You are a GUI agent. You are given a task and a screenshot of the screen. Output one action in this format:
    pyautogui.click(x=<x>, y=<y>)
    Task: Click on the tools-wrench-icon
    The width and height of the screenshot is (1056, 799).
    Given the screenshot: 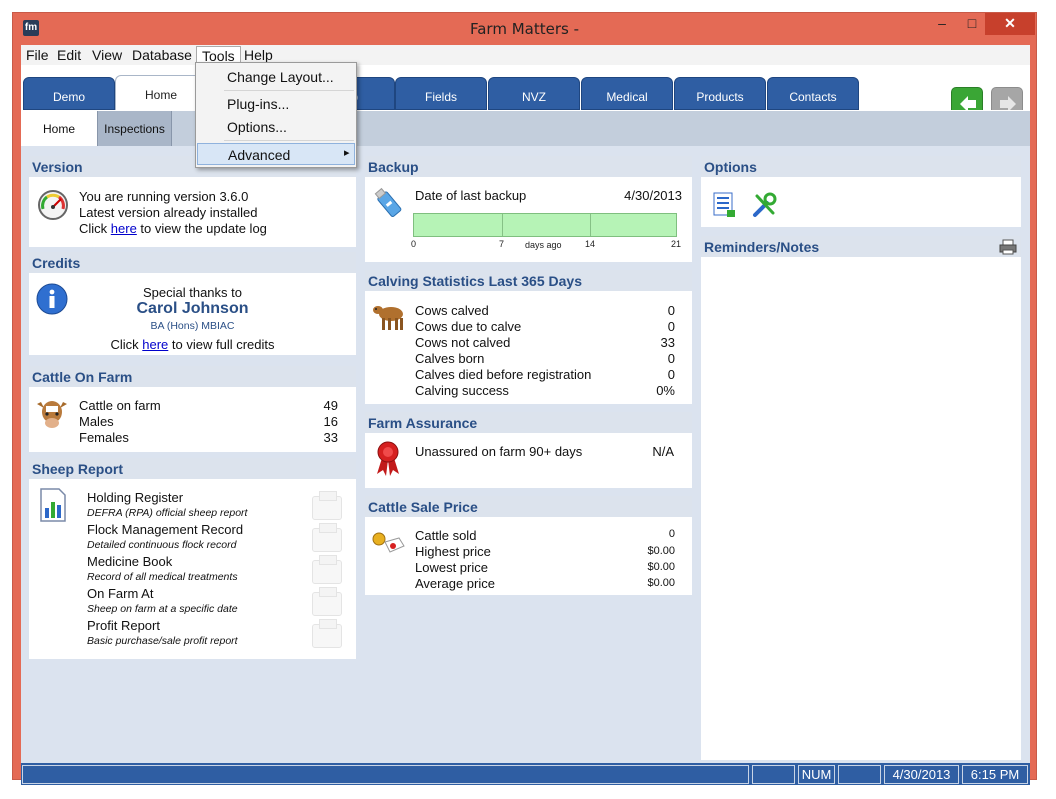 What is the action you would take?
    pyautogui.click(x=765, y=205)
    